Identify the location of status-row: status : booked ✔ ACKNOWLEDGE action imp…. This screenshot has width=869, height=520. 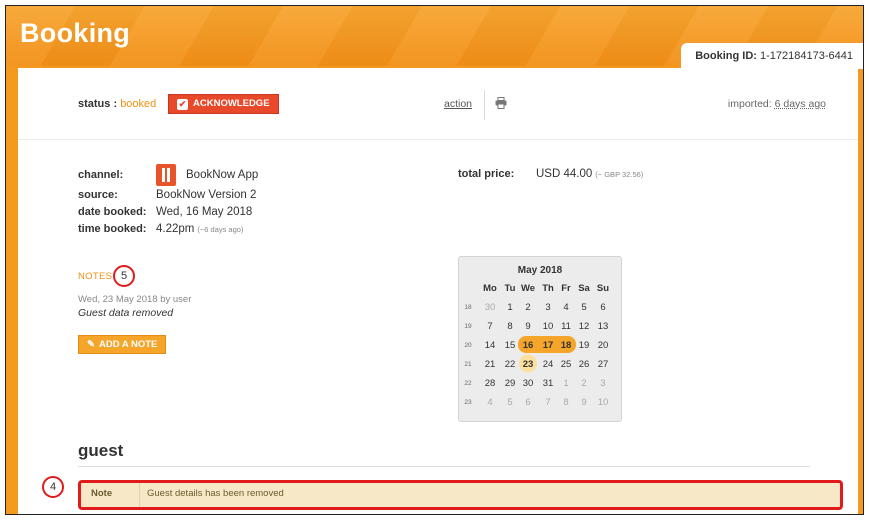
(438, 104).